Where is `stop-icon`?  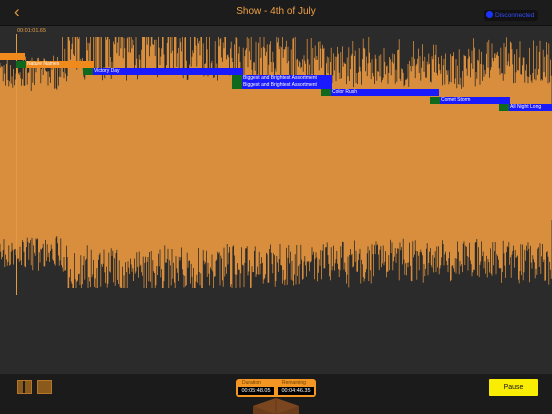 stop-icon is located at coordinates (44, 387).